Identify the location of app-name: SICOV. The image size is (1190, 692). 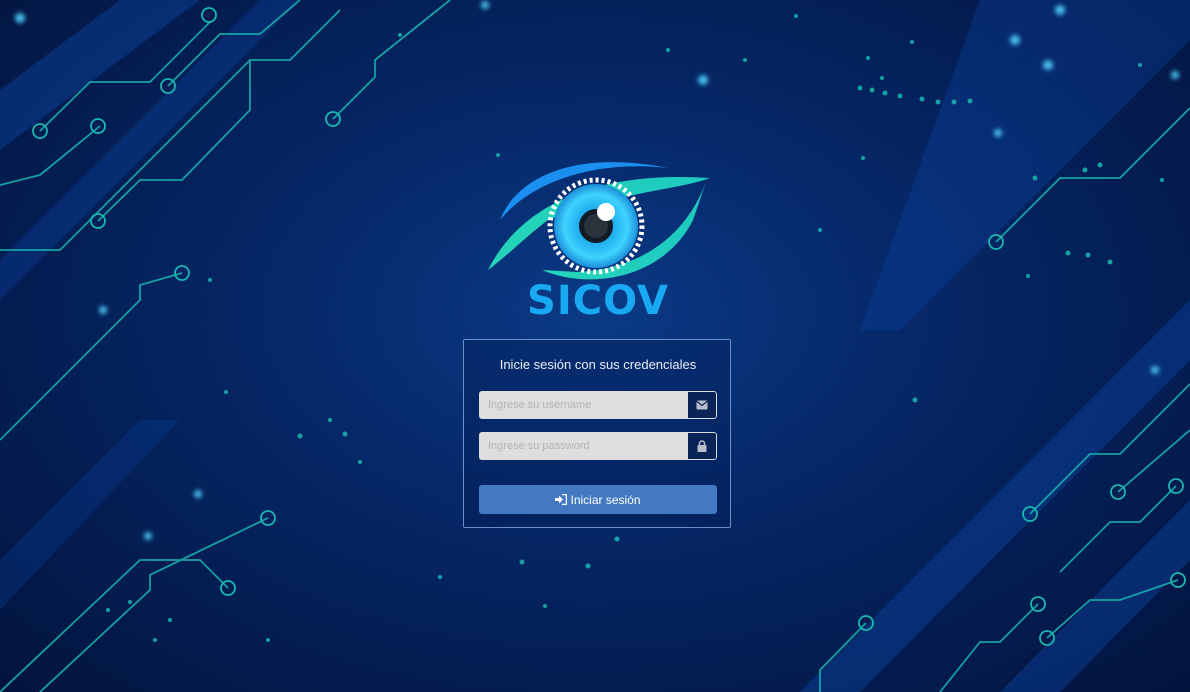
(598, 301).